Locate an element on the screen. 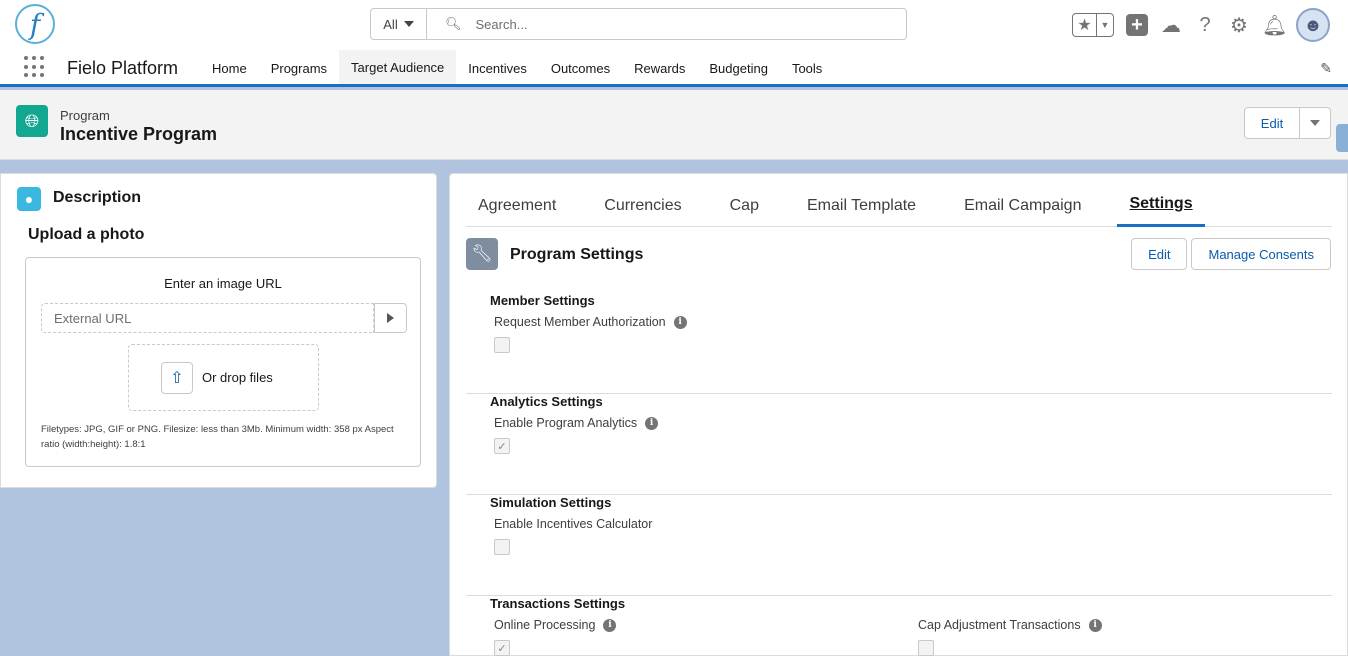 This screenshot has width=1348, height=656. description-title: Description is located at coordinates (97, 197).